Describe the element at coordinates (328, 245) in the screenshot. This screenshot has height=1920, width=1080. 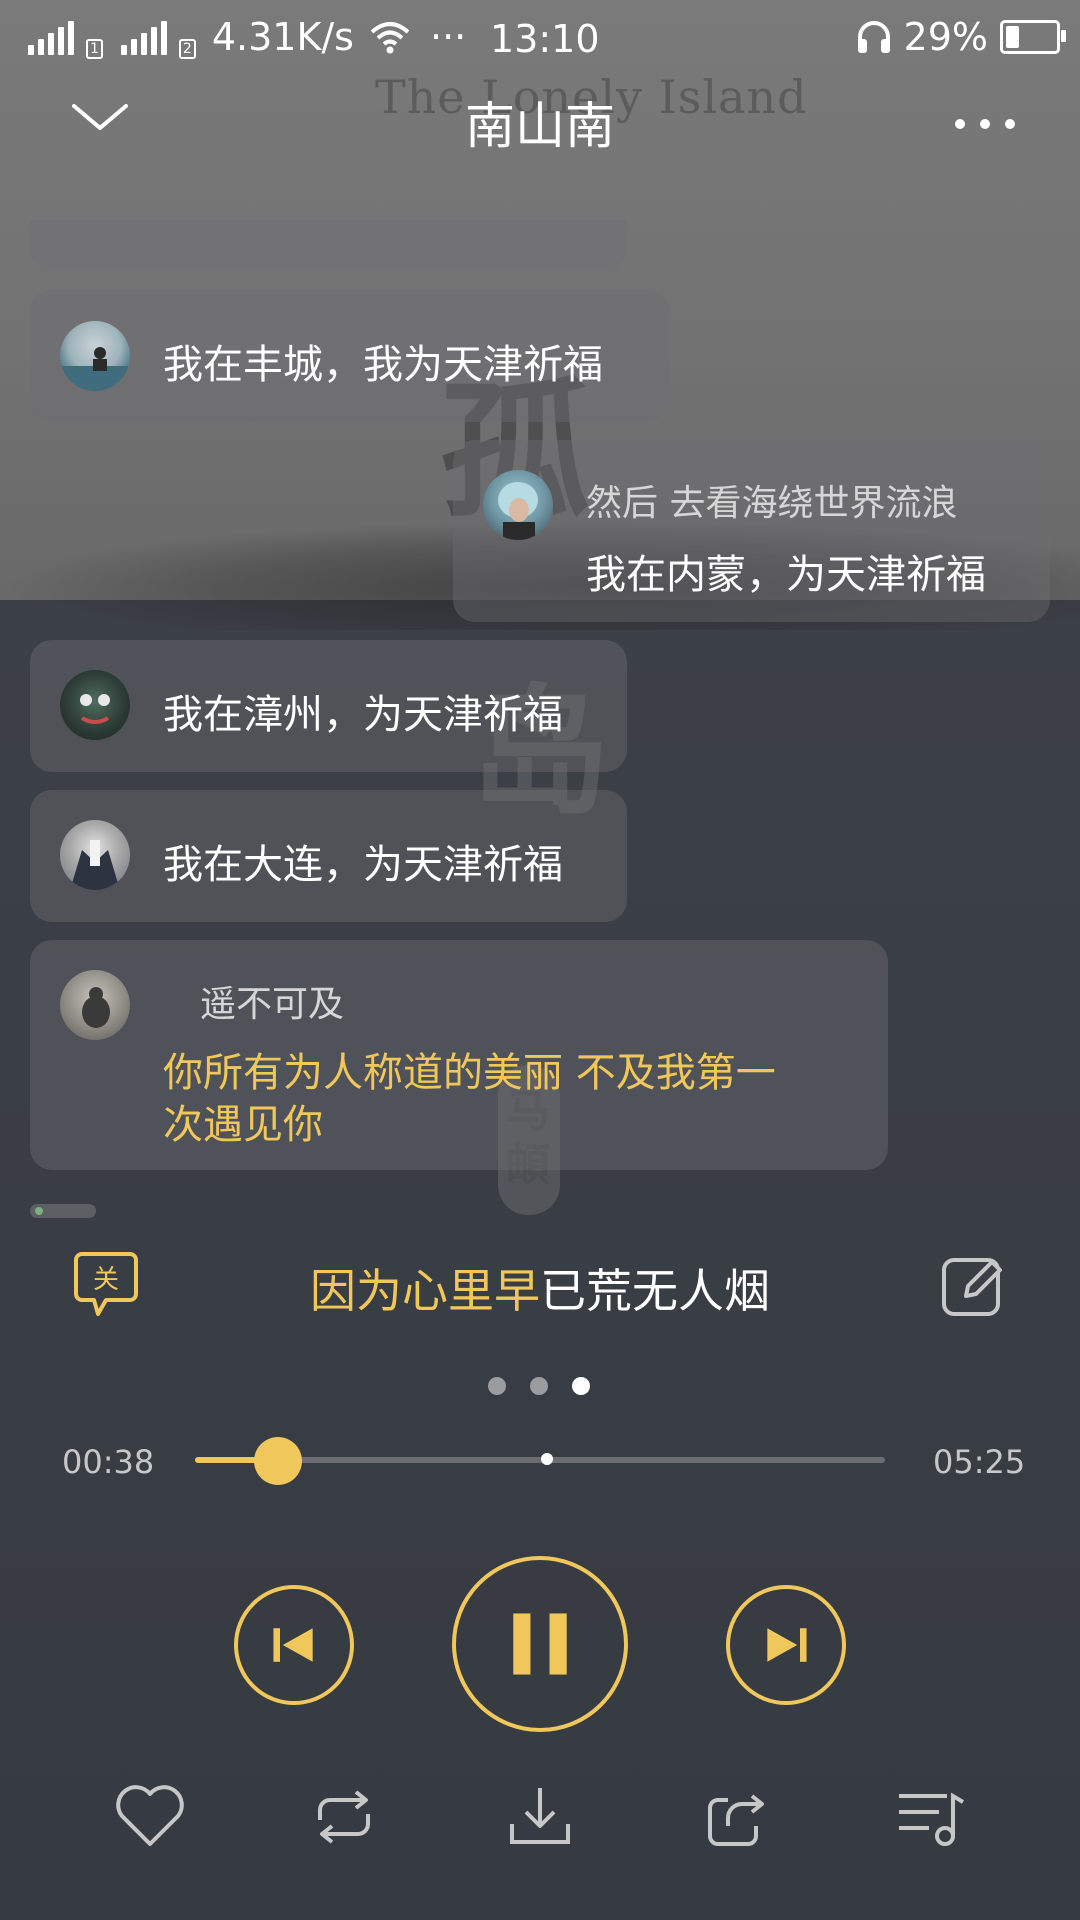
I see `comment-bubble-partial` at that location.